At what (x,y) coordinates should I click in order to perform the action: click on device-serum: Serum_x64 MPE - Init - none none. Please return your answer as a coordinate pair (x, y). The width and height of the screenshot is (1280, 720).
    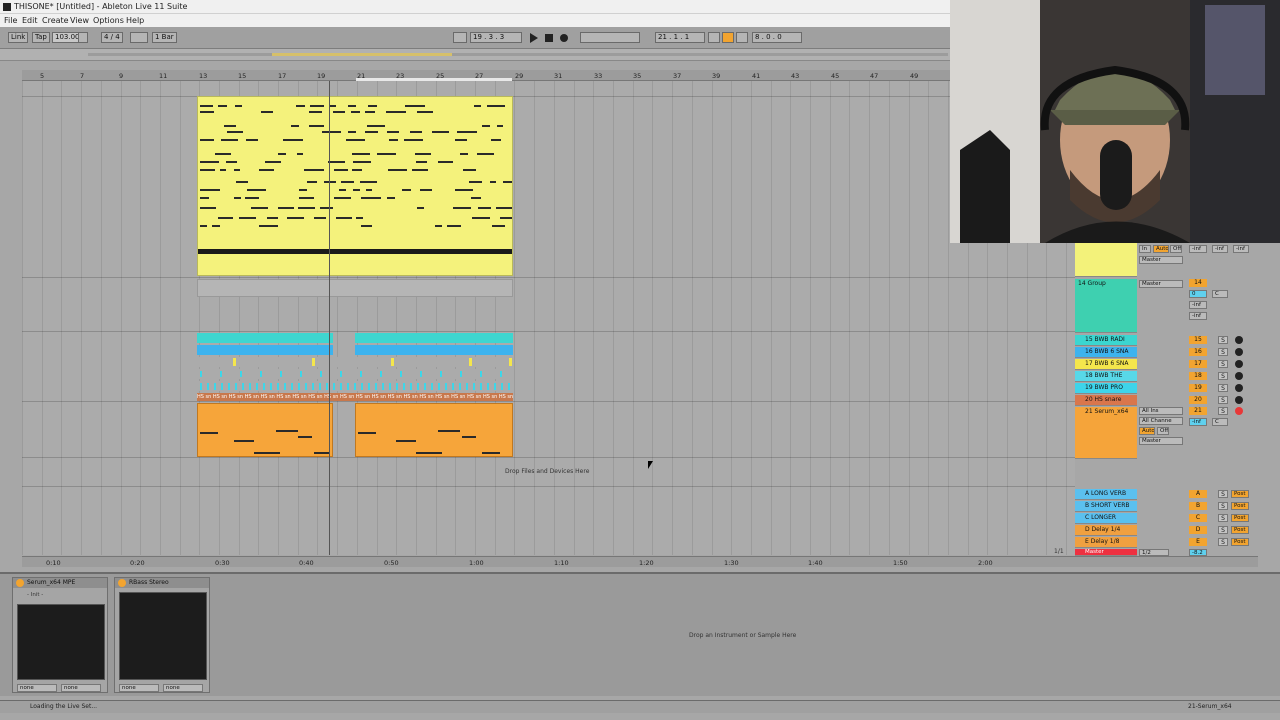
    Looking at the image, I should click on (60, 635).